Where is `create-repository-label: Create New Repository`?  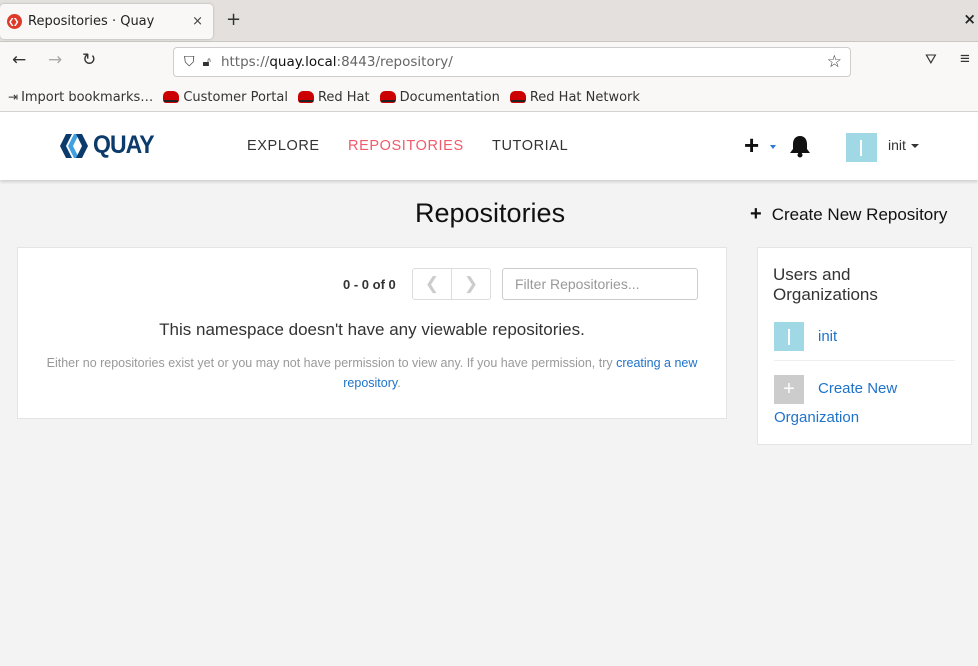 create-repository-label: Create New Repository is located at coordinates (859, 214).